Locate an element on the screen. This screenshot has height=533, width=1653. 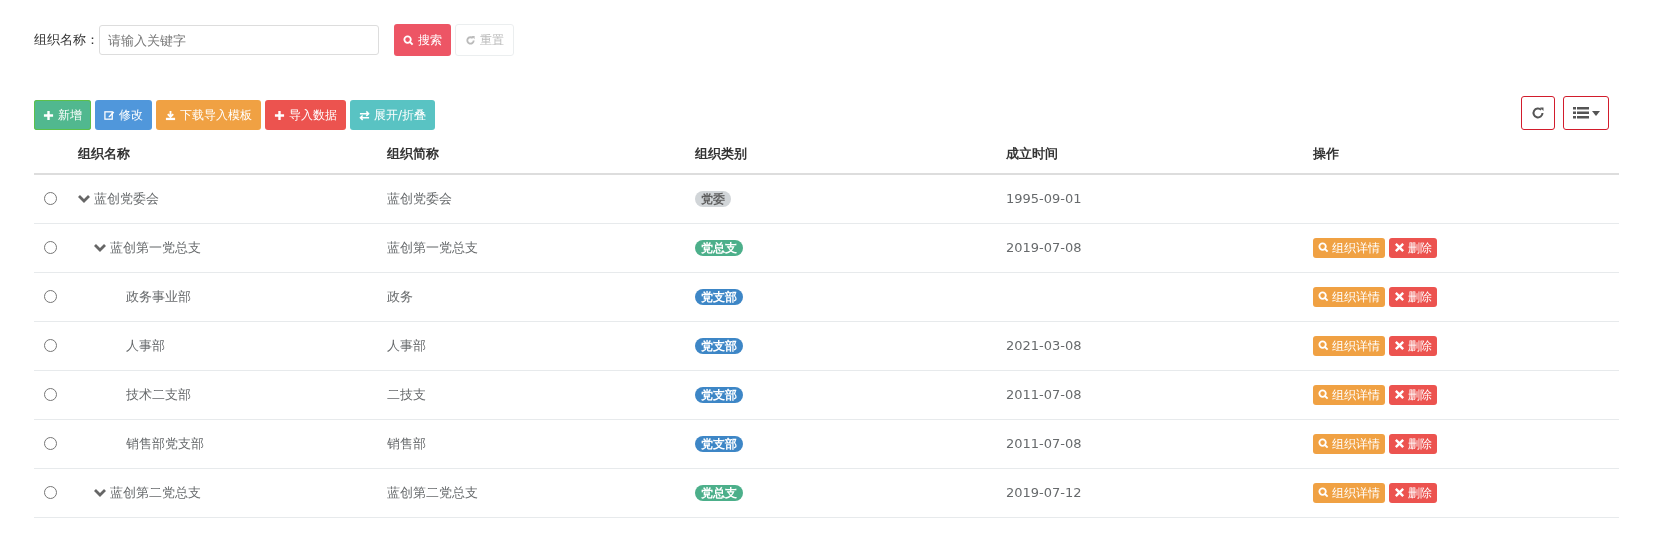
edit-button: 修改 is located at coordinates (123, 115).